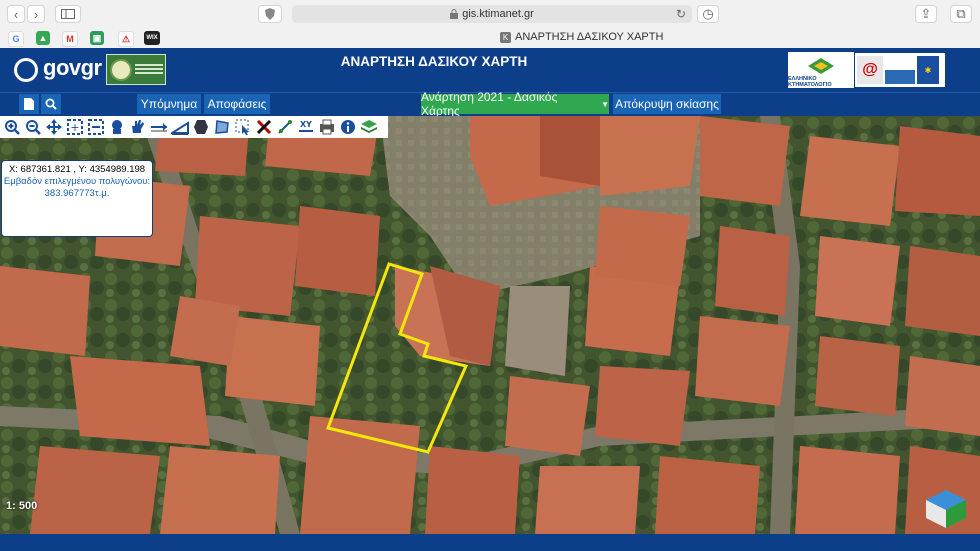  I want to click on document-icon, so click(29, 104).